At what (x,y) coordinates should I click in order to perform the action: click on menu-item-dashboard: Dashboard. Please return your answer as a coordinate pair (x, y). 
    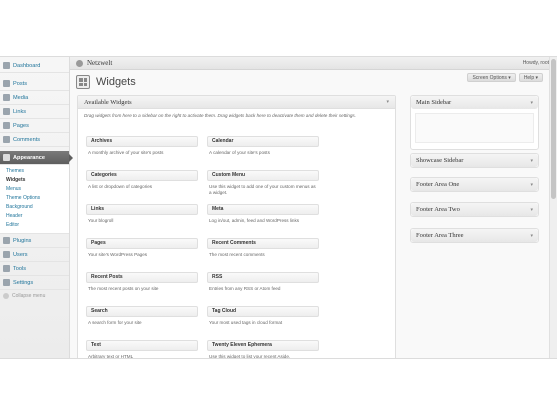
    Looking at the image, I should click on (34, 66).